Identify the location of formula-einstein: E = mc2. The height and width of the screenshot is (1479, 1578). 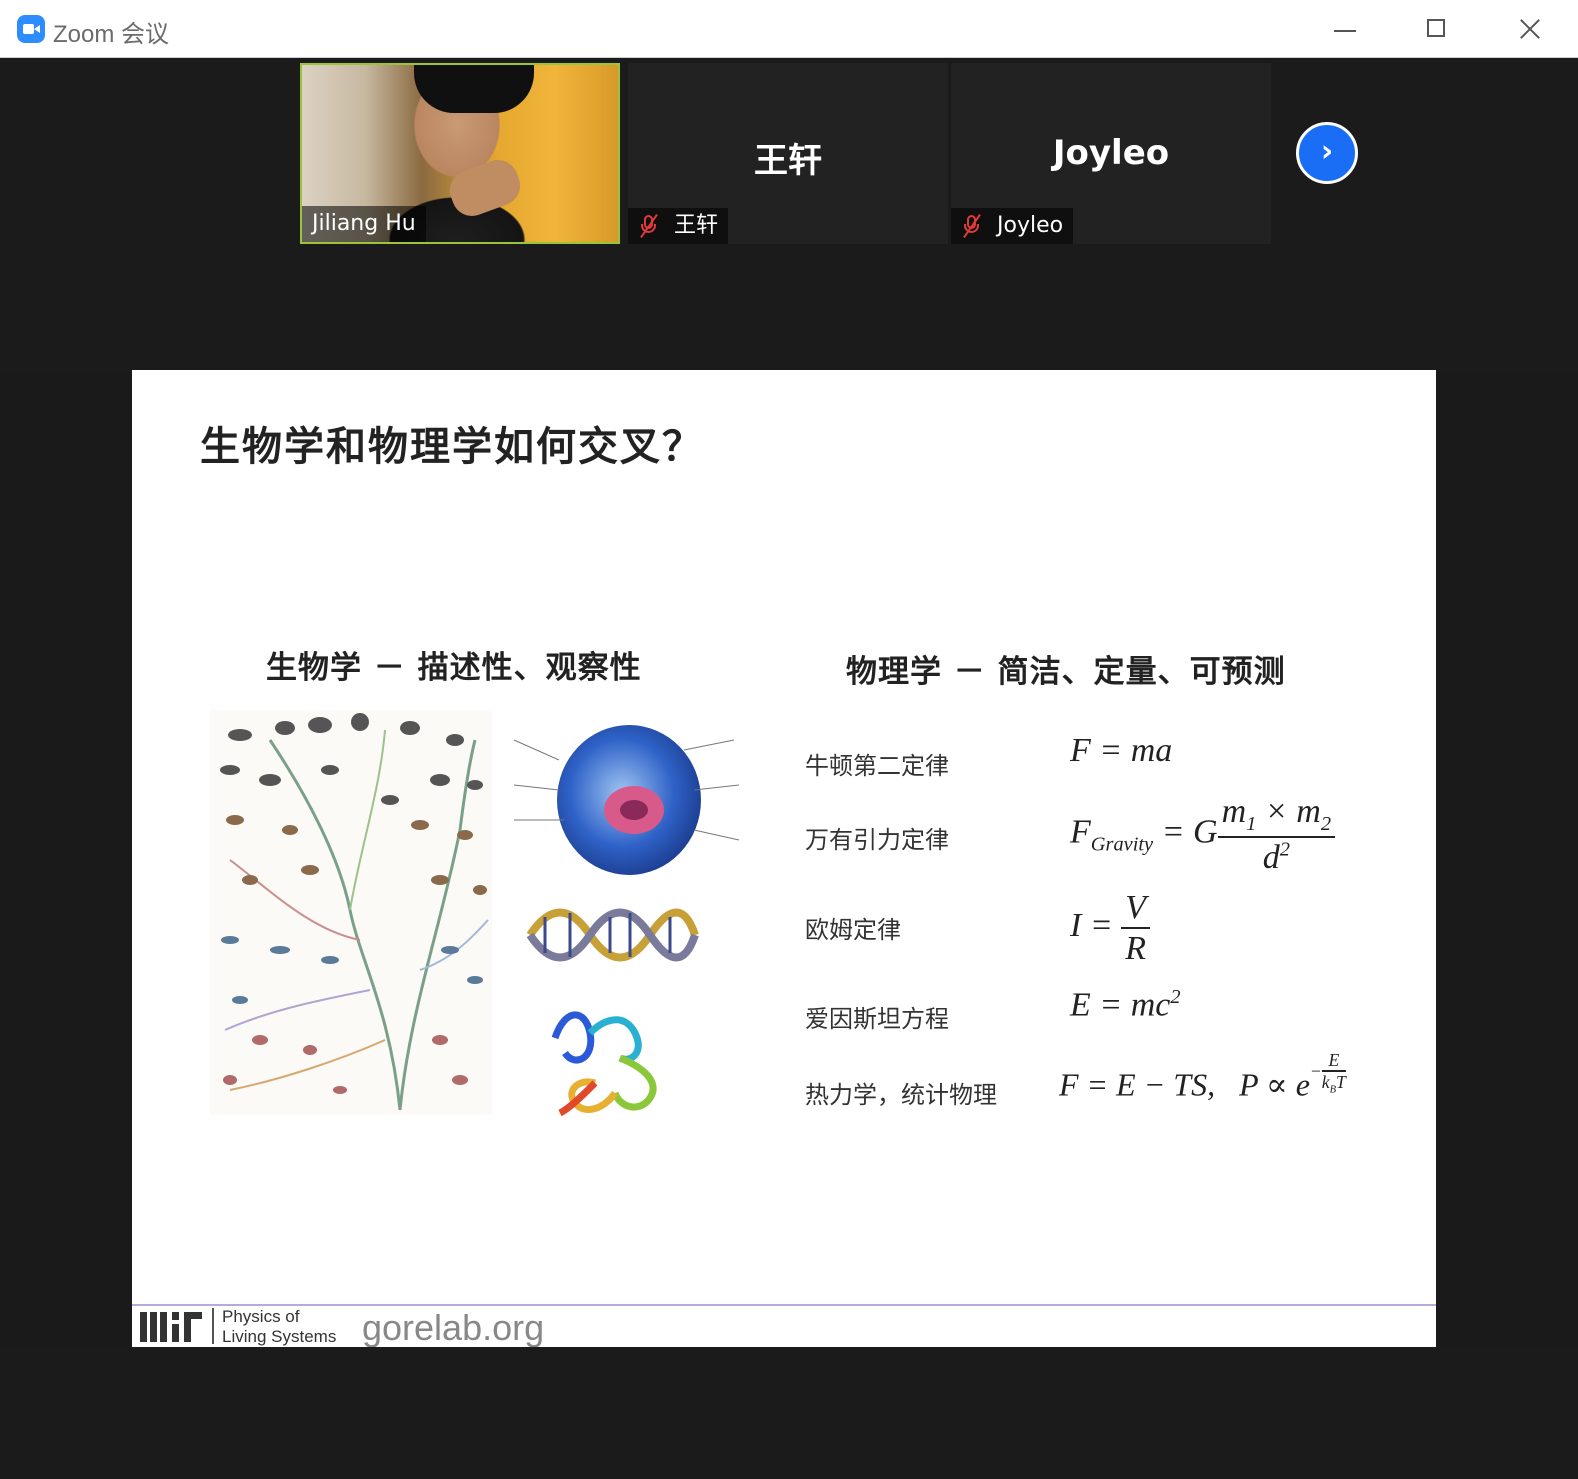
(1125, 1005).